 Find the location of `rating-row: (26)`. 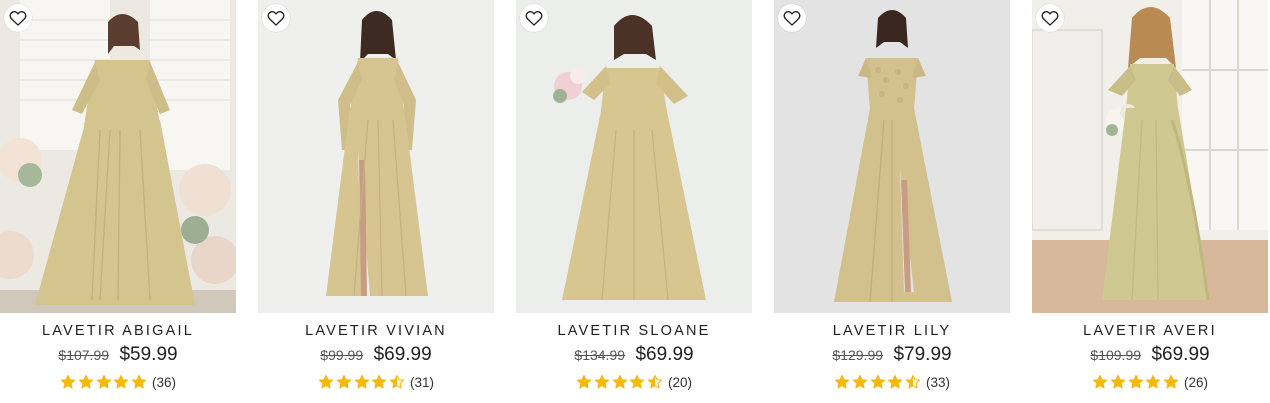

rating-row: (26) is located at coordinates (1150, 382).